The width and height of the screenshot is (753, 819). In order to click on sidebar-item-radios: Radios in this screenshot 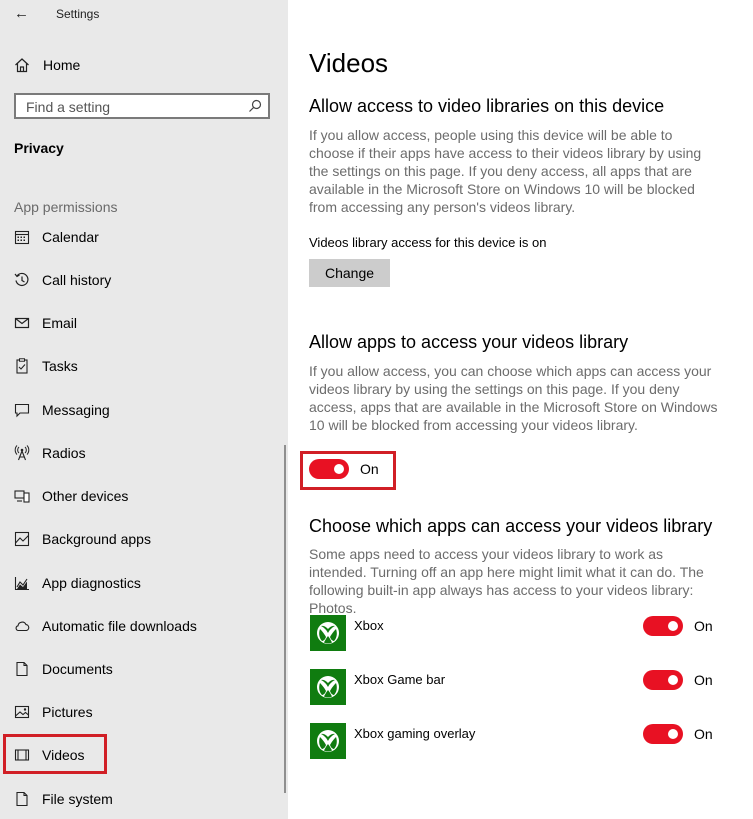, I will do `click(50, 453)`.